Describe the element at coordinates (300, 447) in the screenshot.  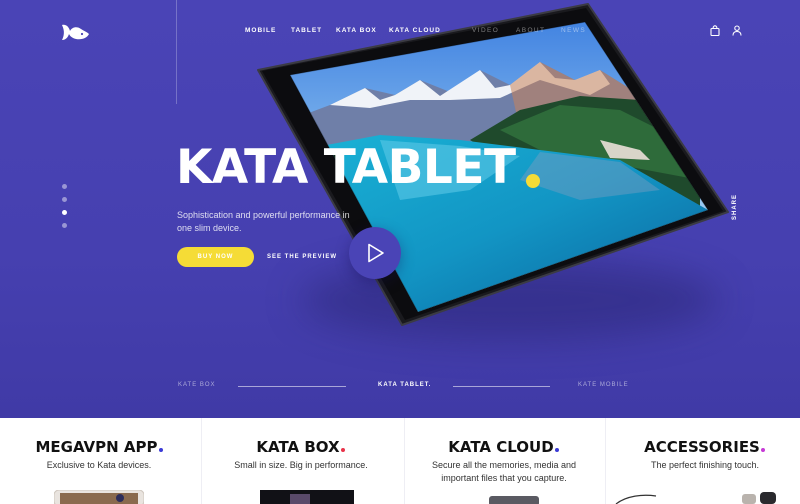
I see `card-title: KATA BOX` at that location.